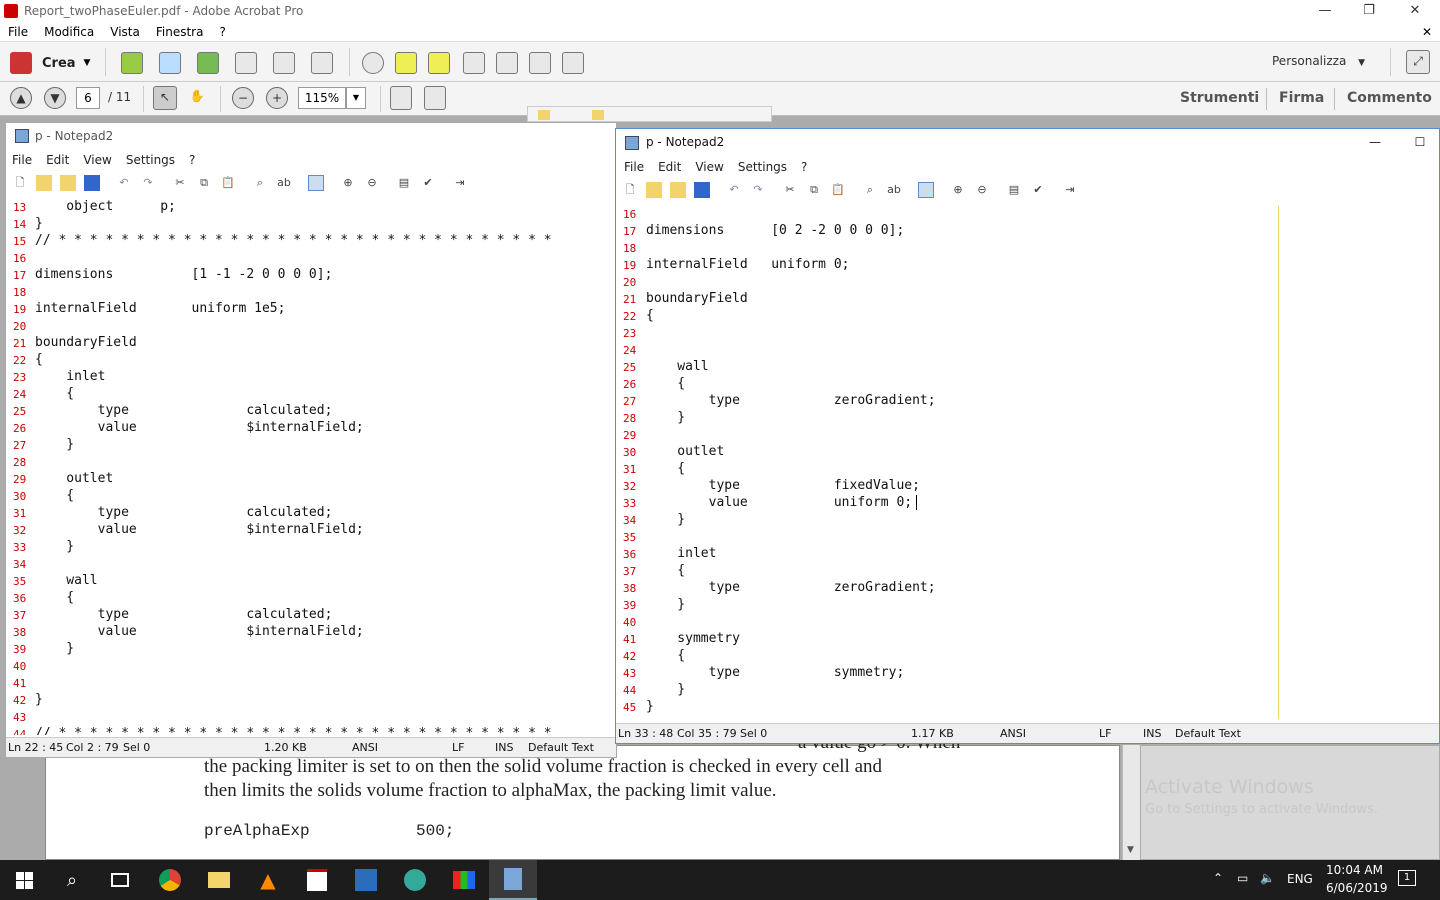 This screenshot has width=1440, height=900. What do you see at coordinates (464, 880) in the screenshot?
I see `chart-app-icon` at bounding box center [464, 880].